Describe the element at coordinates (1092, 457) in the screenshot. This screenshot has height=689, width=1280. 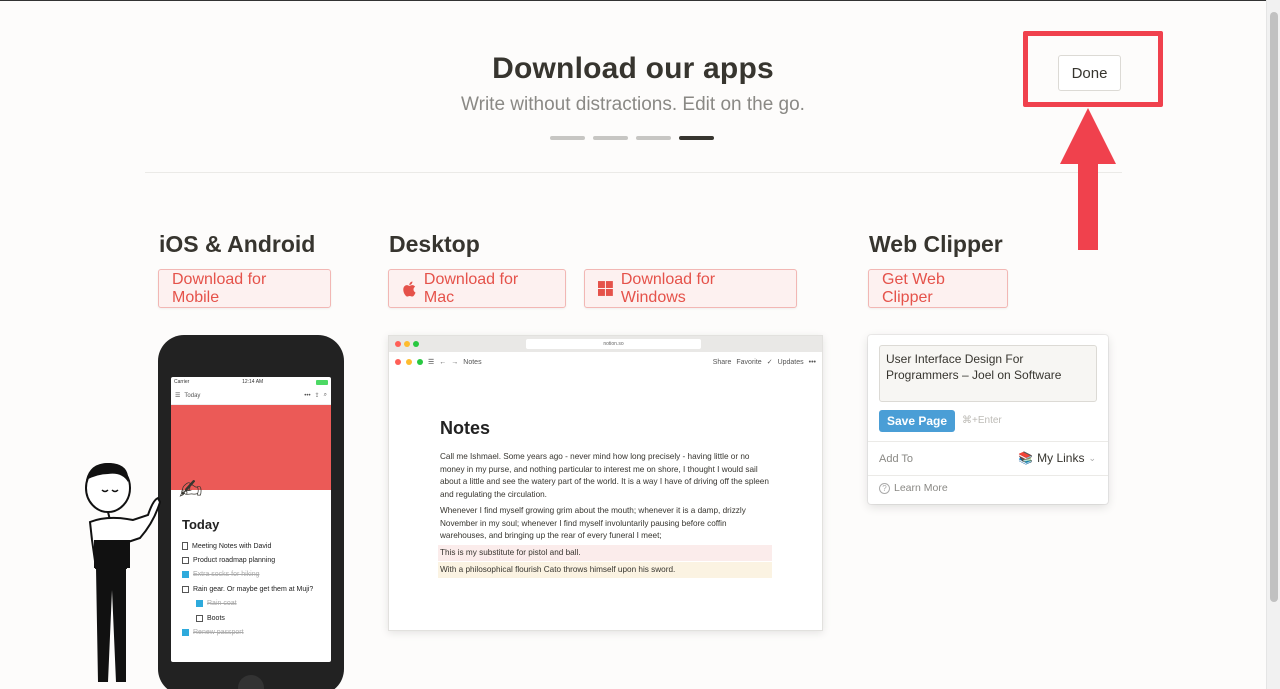
I see `chevron-down-icon: ⌄` at that location.